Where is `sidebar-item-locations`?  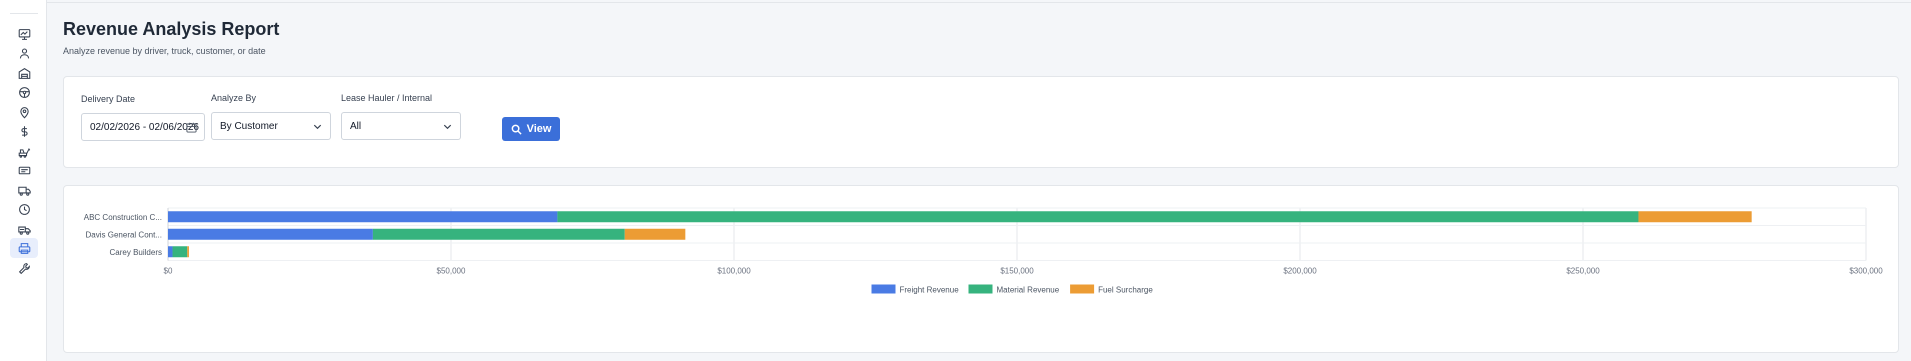
sidebar-item-locations is located at coordinates (24, 112).